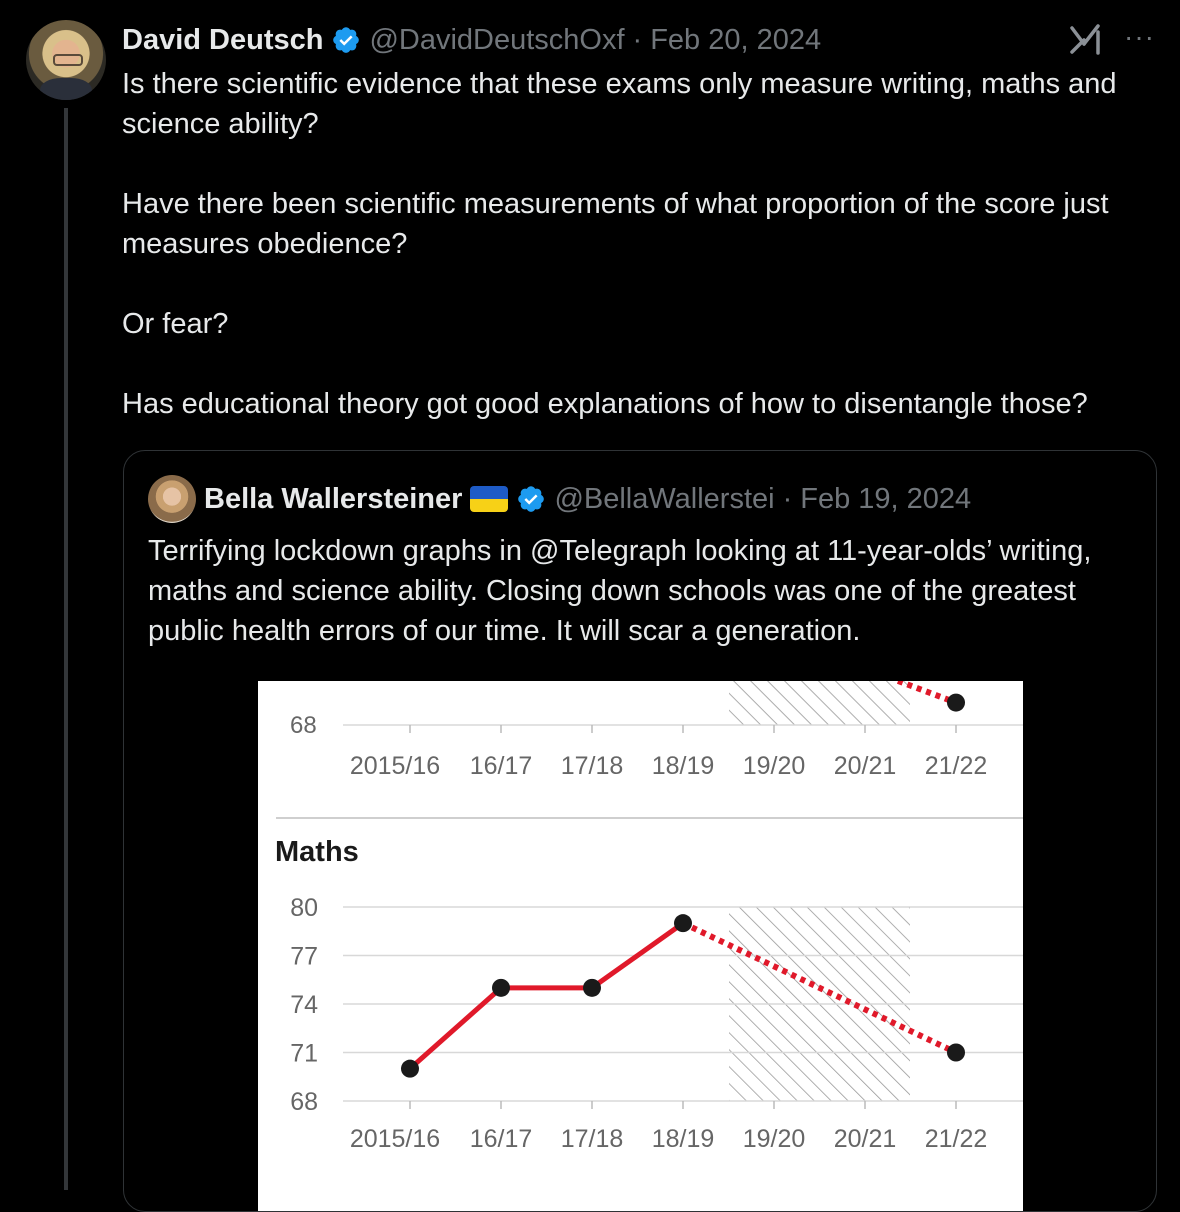 This screenshot has width=1180, height=1212. I want to click on y-tick-label: 80, so click(304, 908).